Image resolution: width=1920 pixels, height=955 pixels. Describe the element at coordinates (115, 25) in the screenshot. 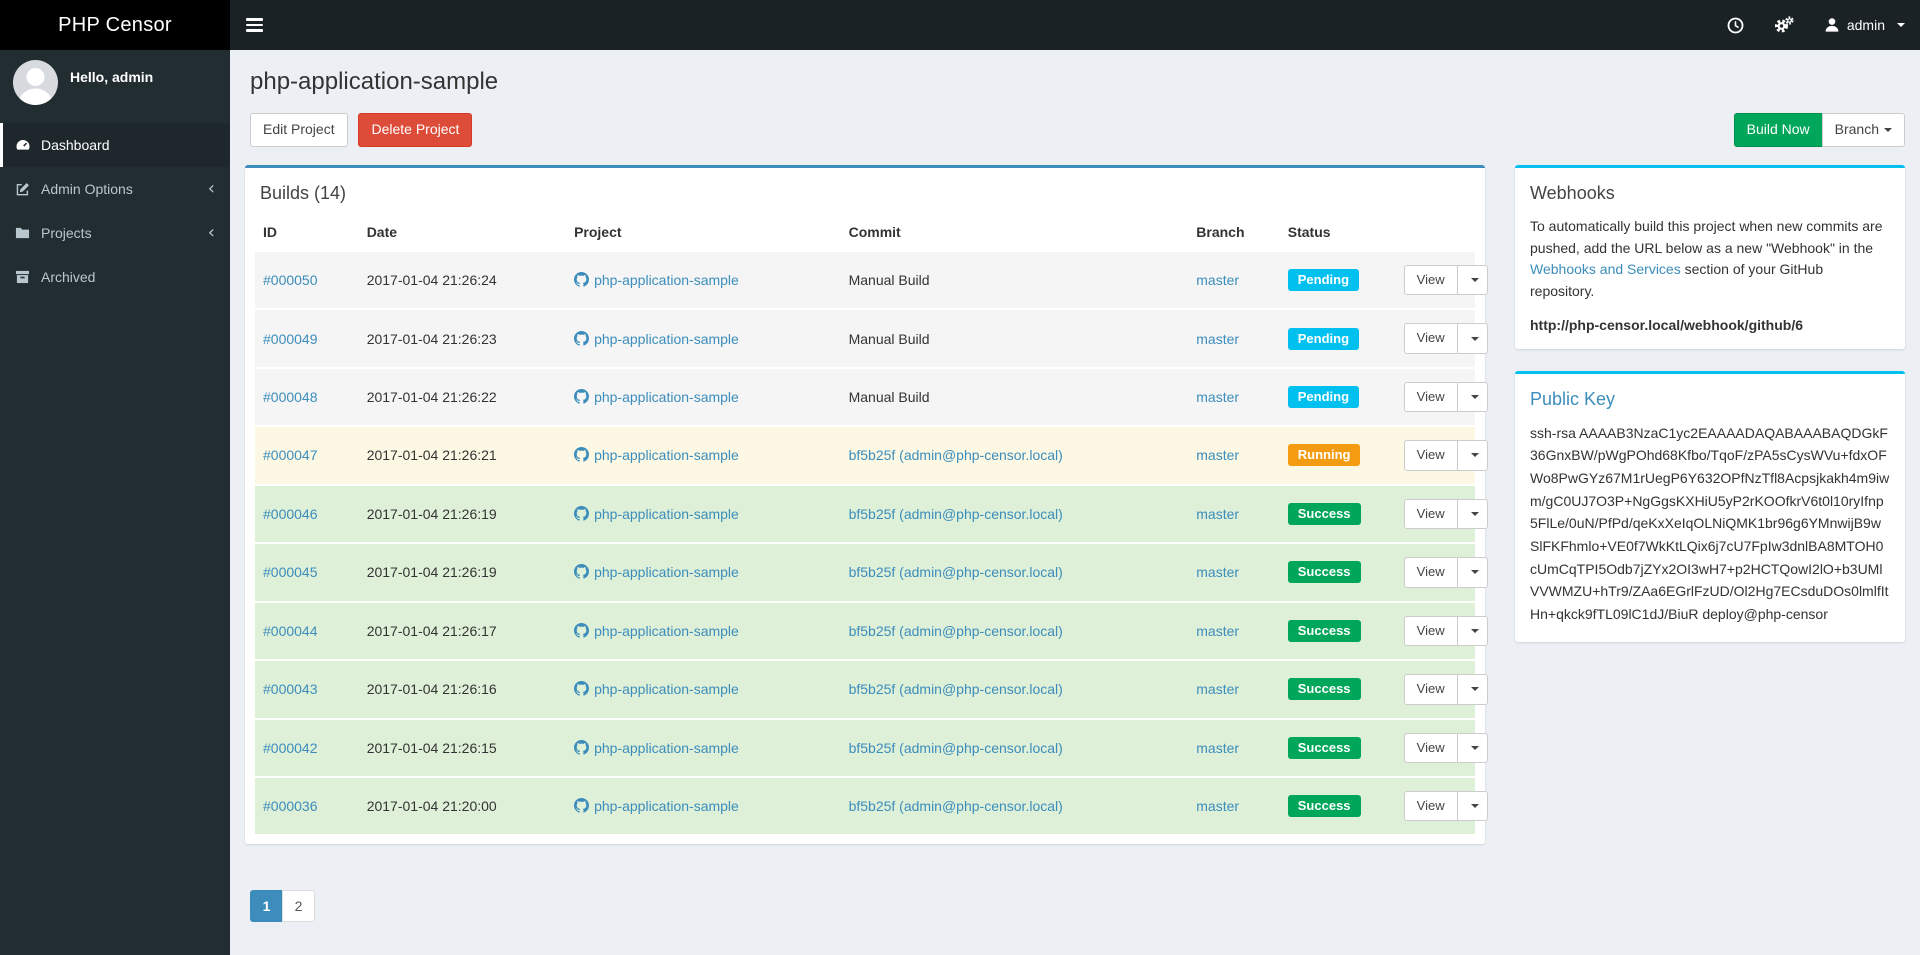

I see `app-logo: PHP Censor` at that location.